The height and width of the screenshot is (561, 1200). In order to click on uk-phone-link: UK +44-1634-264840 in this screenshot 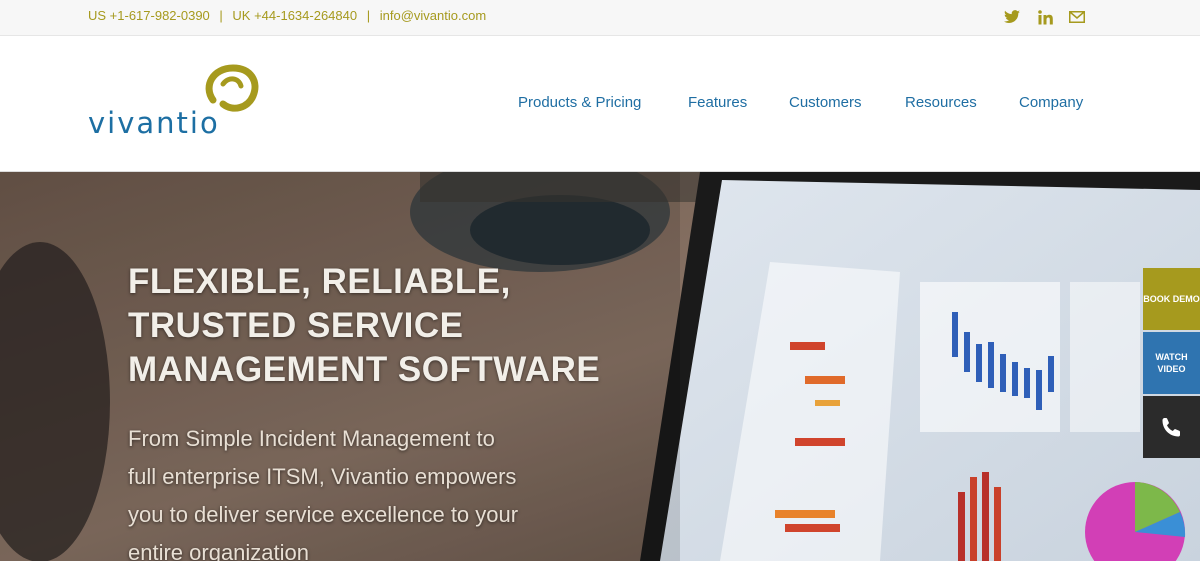, I will do `click(294, 15)`.